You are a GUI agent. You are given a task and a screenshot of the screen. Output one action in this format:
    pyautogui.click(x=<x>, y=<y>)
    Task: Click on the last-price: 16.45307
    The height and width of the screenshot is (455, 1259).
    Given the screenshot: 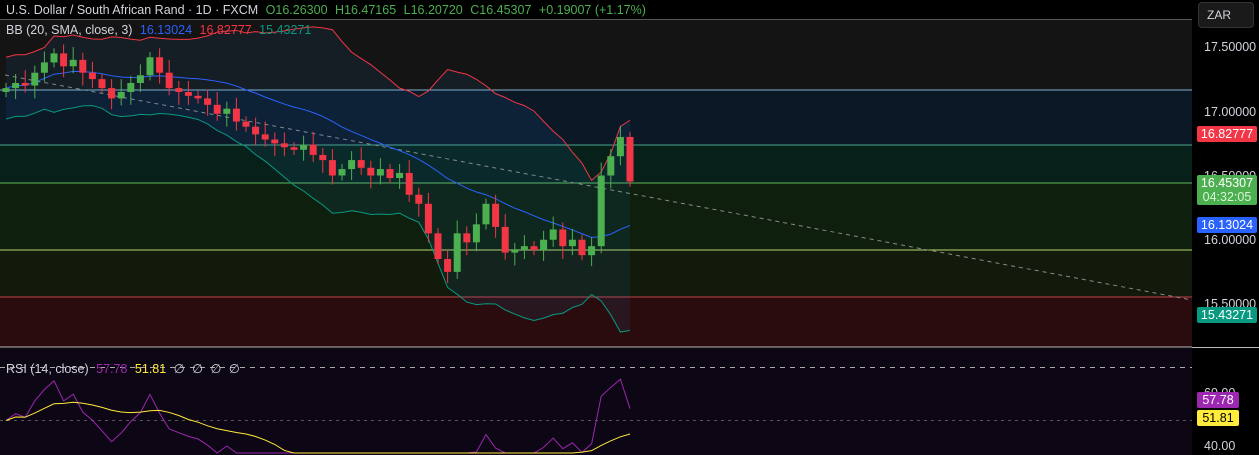 What is the action you would take?
    pyautogui.click(x=1227, y=183)
    